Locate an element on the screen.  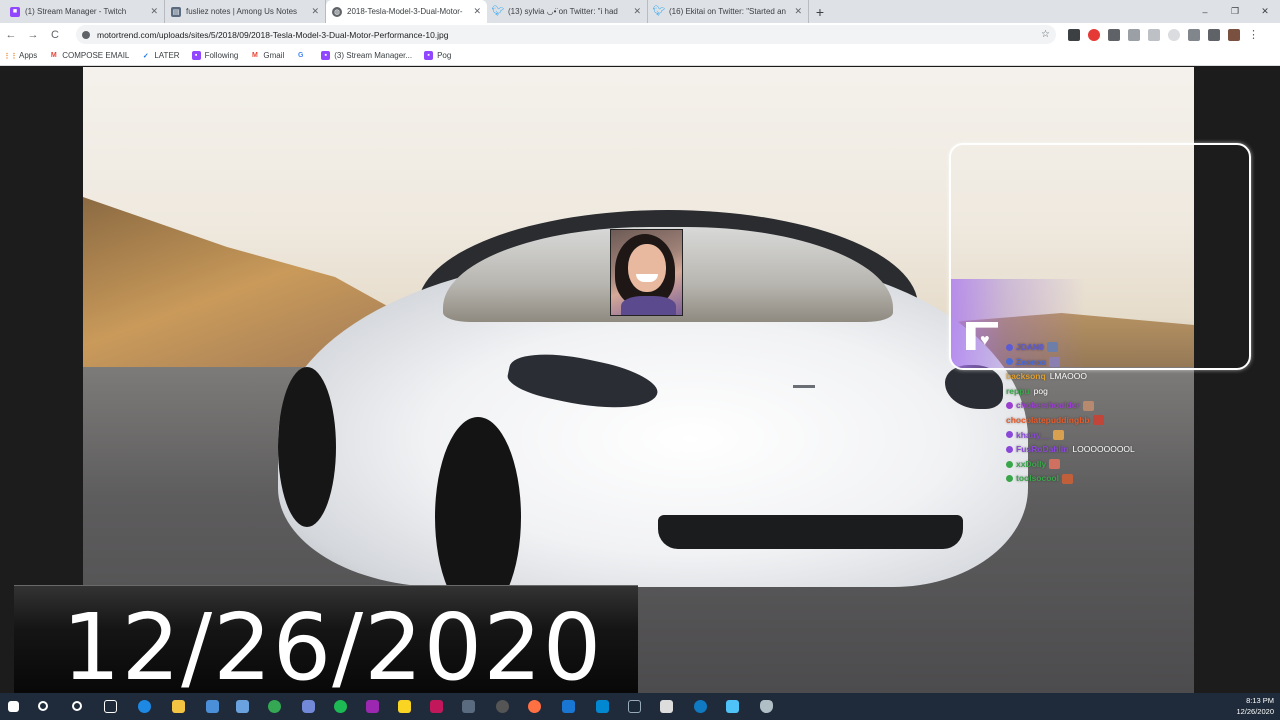
puzzle-icon is located at coordinates (1214, 34).